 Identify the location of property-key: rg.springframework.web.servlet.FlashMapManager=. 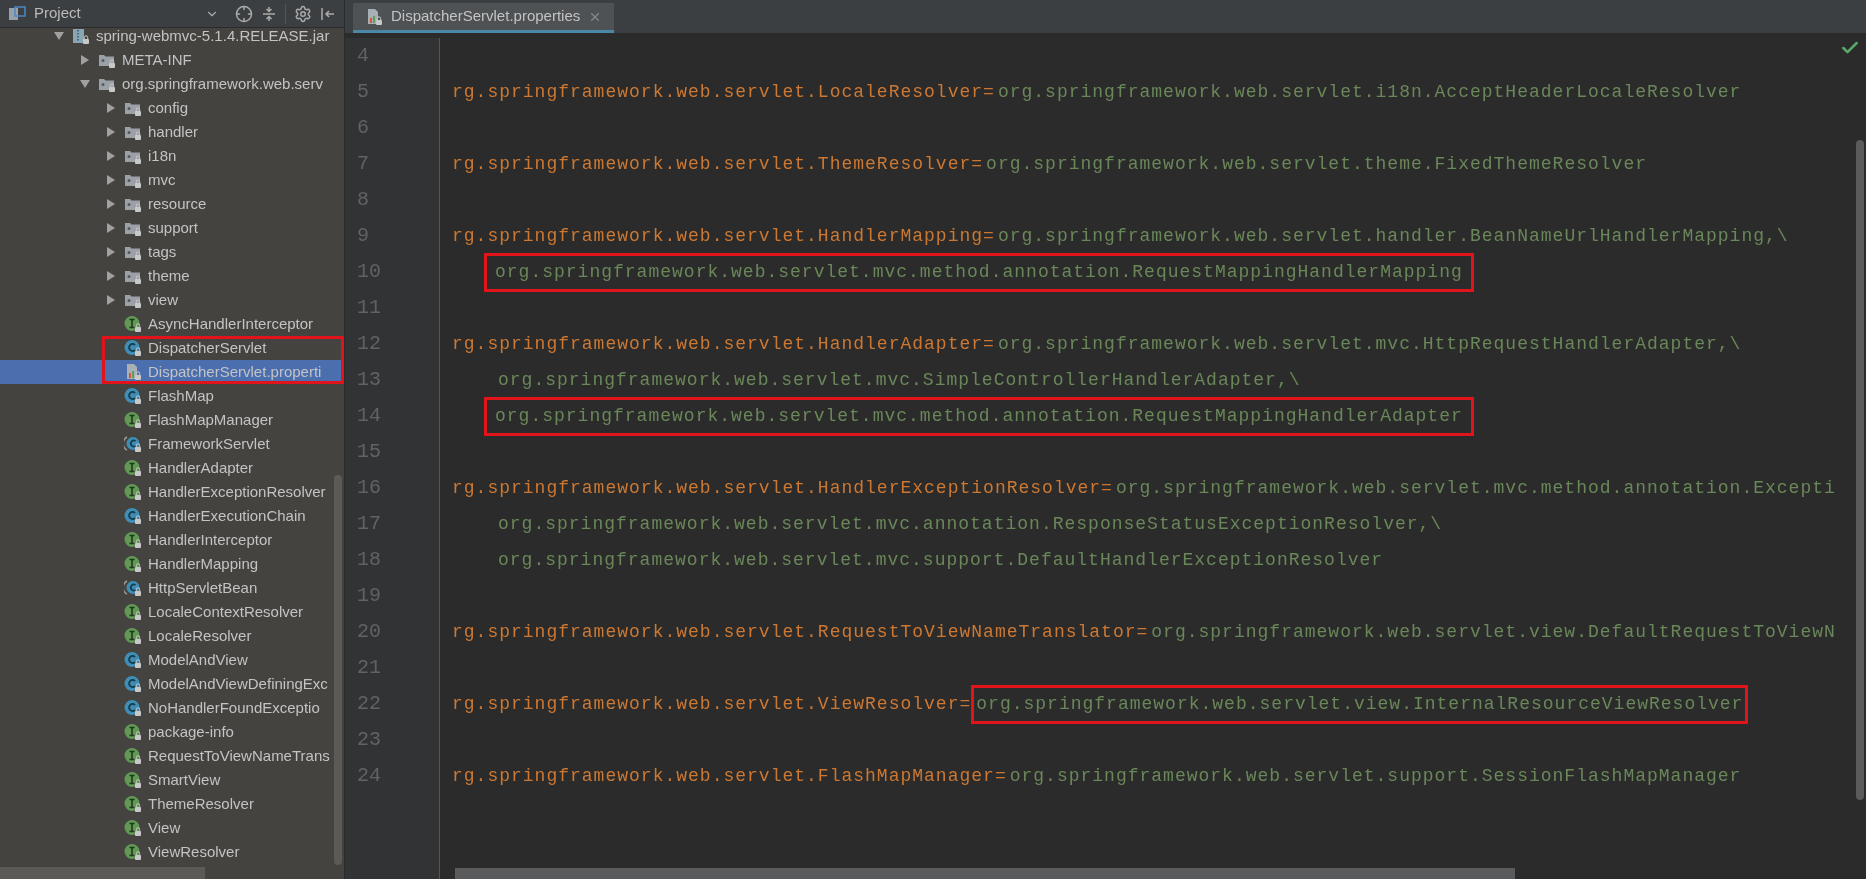
(729, 776).